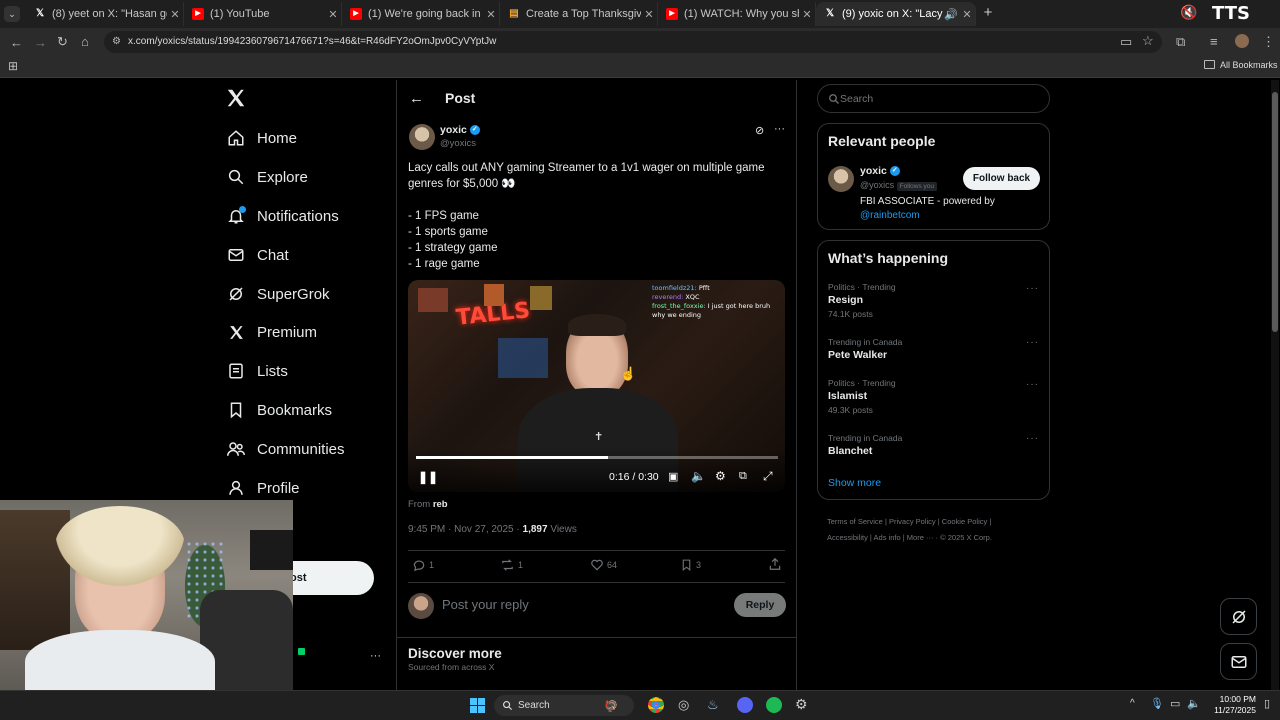  I want to click on footer-link: Privacy Policy, so click(912, 521).